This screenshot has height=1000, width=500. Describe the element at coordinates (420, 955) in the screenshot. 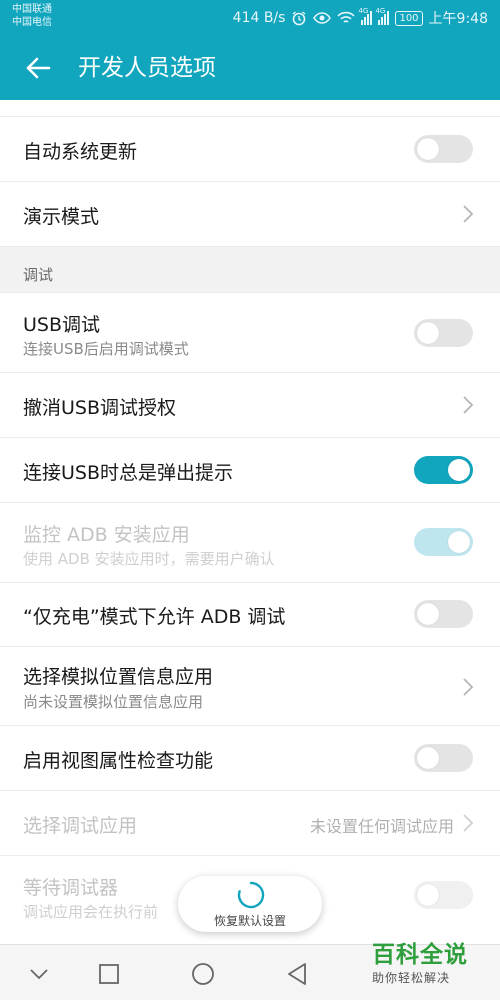

I see `watermark-brand: 百科全说` at that location.